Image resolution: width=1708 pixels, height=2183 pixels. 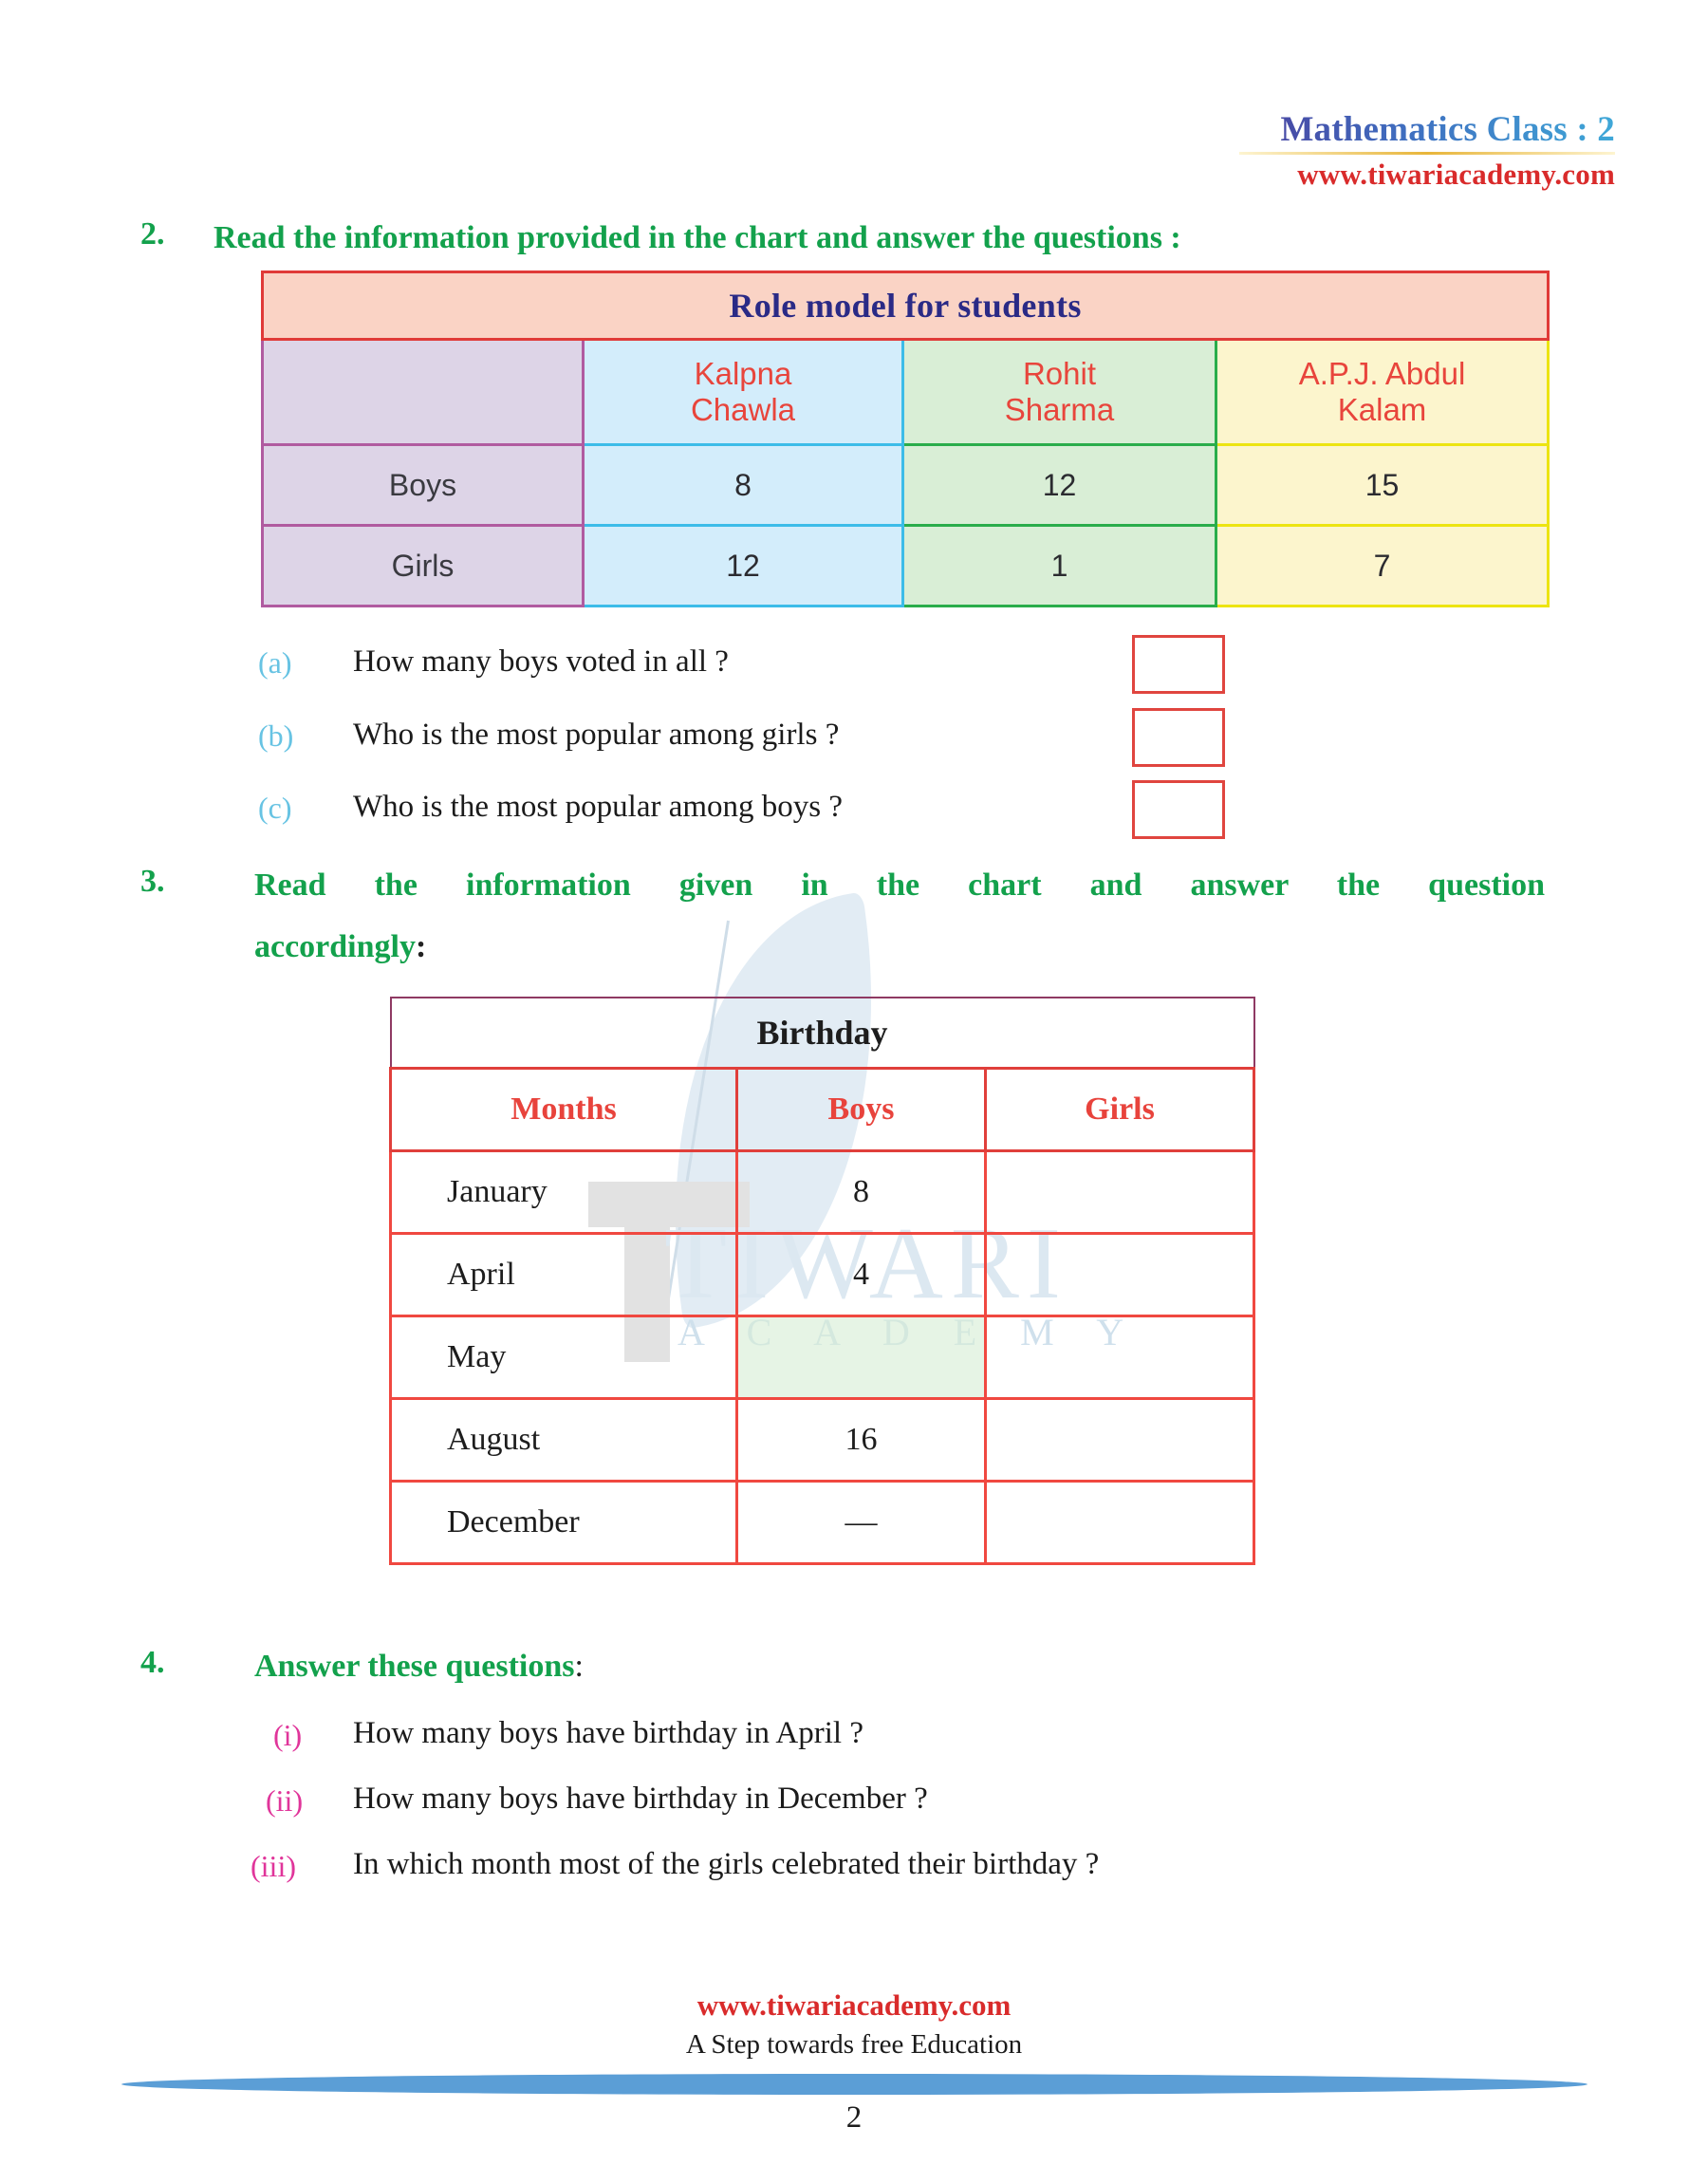 What do you see at coordinates (273, 1866) in the screenshot?
I see `item-iii-tag: (iii)` at bounding box center [273, 1866].